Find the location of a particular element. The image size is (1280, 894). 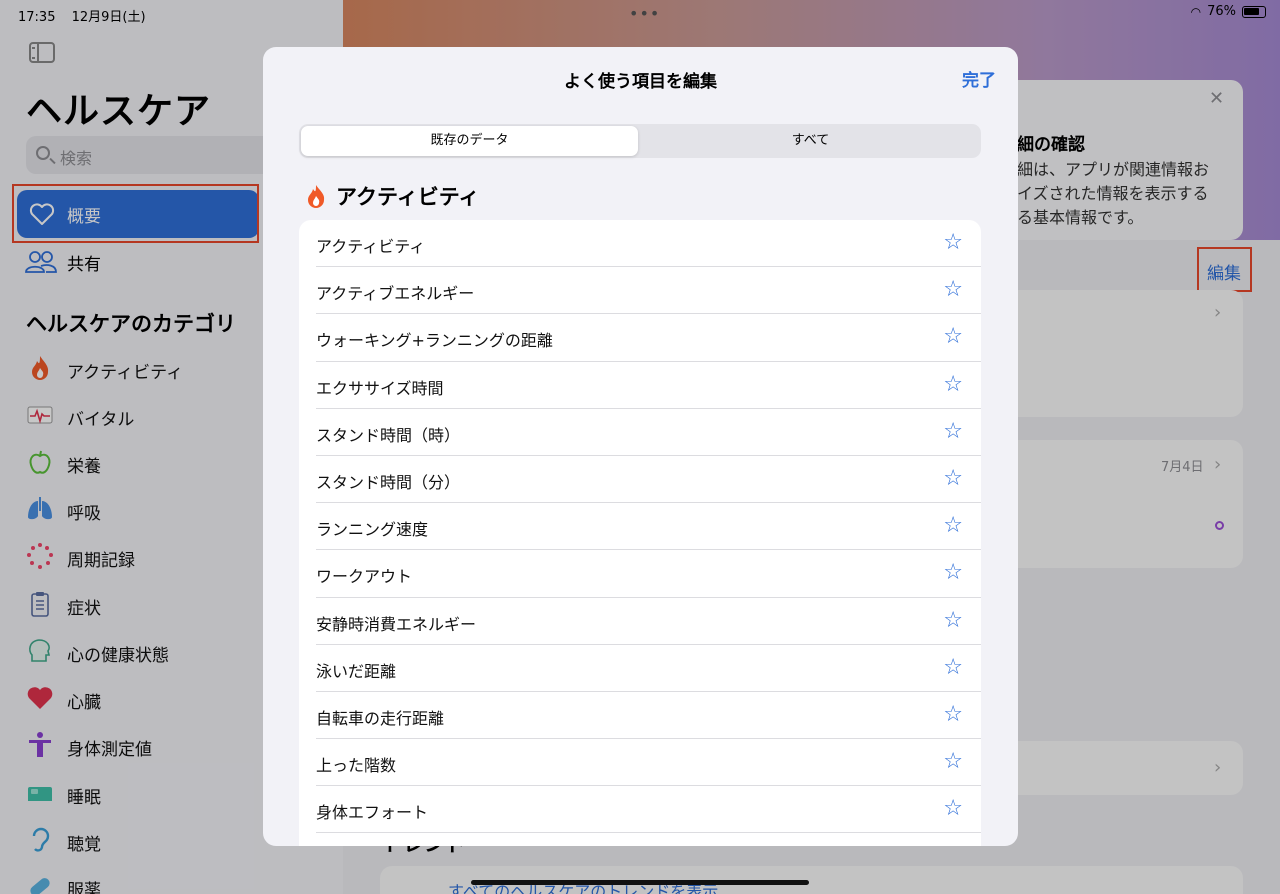

list-item-label: 上った階数 is located at coordinates (356, 766).